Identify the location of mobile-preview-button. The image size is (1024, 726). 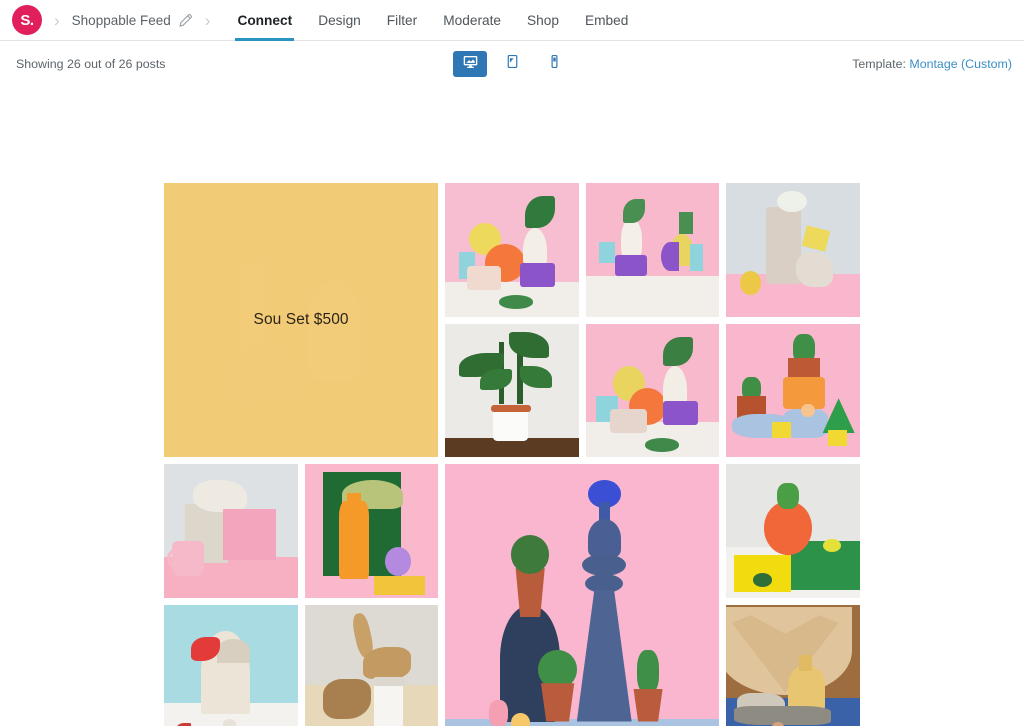
(554, 64).